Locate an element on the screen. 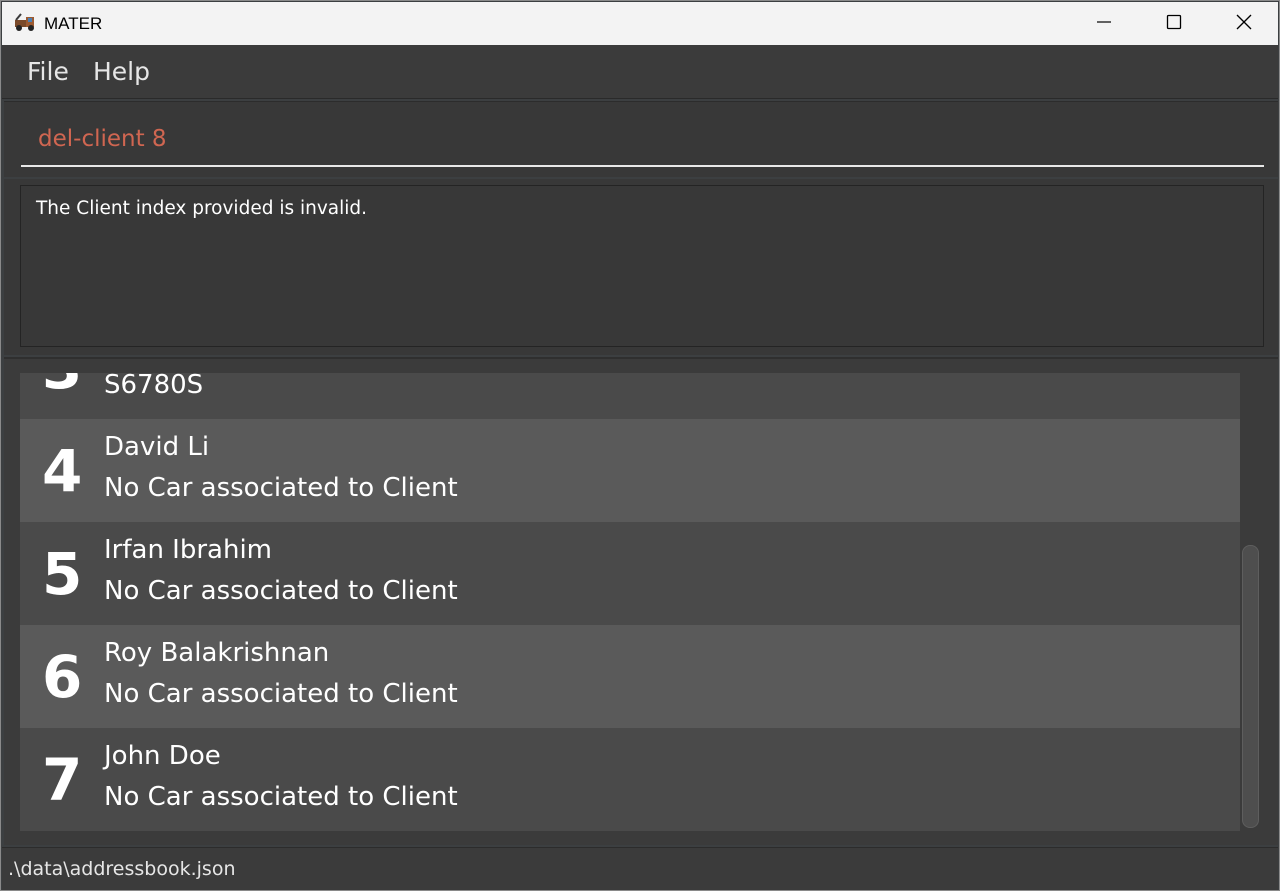 This screenshot has height=891, width=1280. status-file-path: .\data\addressbook.json is located at coordinates (122, 869).